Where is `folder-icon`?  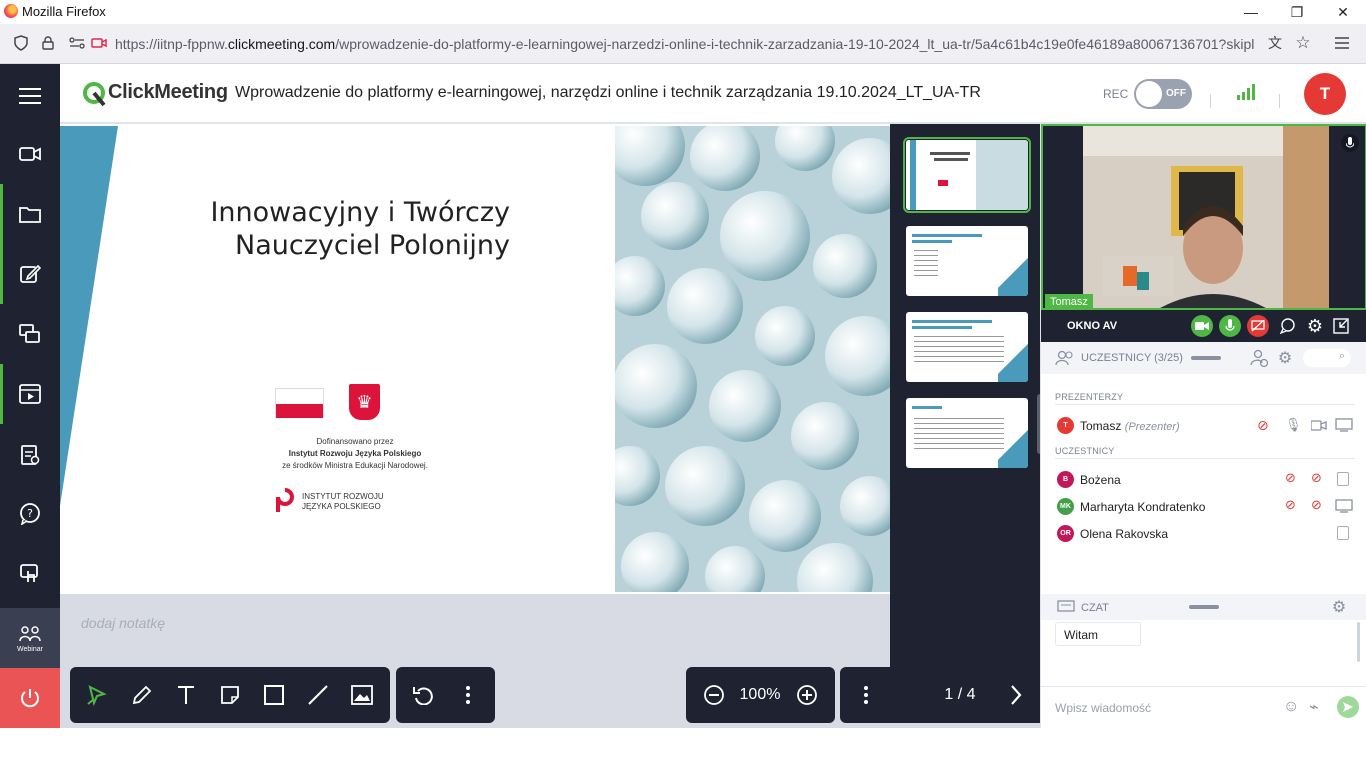 folder-icon is located at coordinates (30, 214).